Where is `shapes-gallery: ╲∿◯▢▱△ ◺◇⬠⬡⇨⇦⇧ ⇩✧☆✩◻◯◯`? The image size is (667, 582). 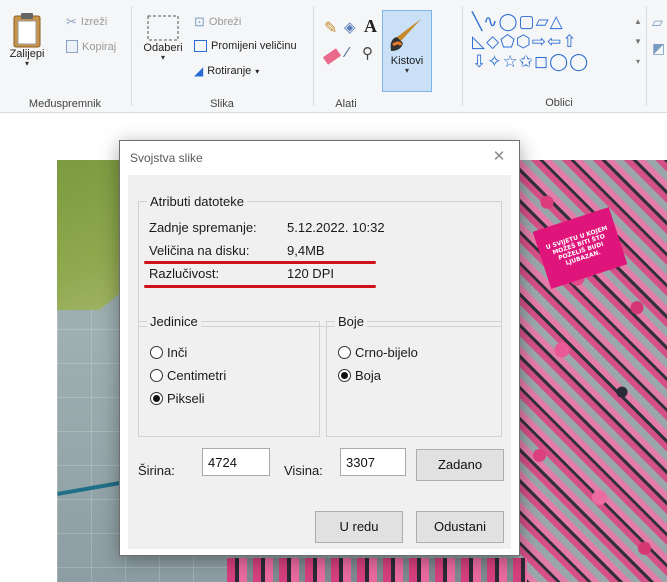 shapes-gallery: ╲∿◯▢▱△ ◺◇⬠⬡⇨⇦⇧ ⇩✧☆✩◻◯◯ is located at coordinates (552, 42).